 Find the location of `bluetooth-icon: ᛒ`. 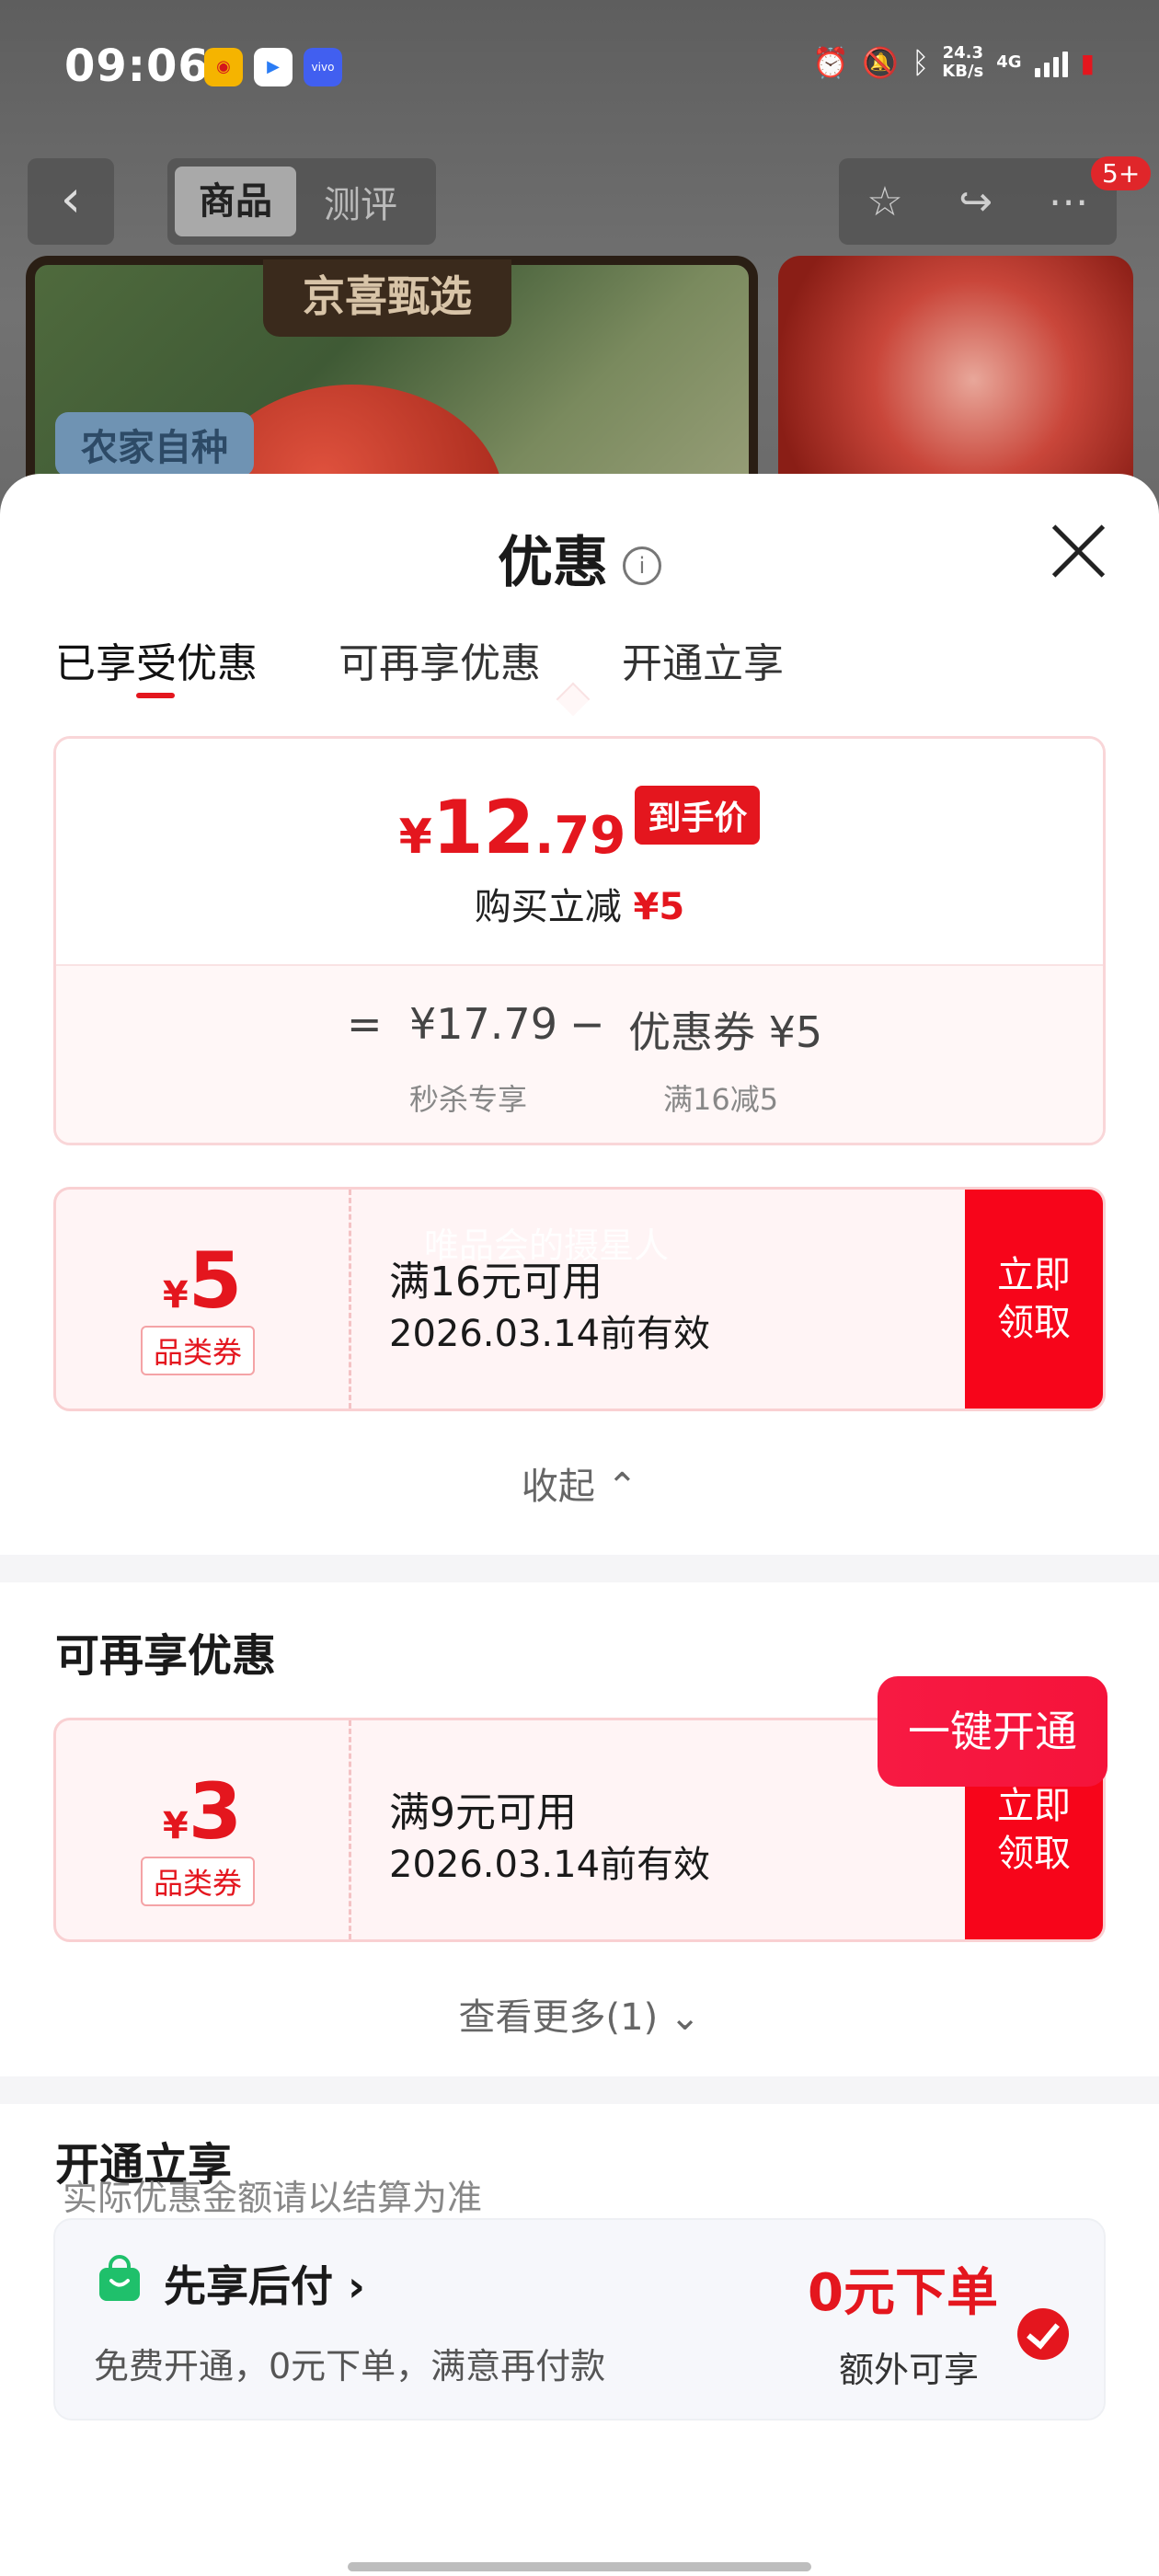

bluetooth-icon: ᛒ is located at coordinates (921, 62).